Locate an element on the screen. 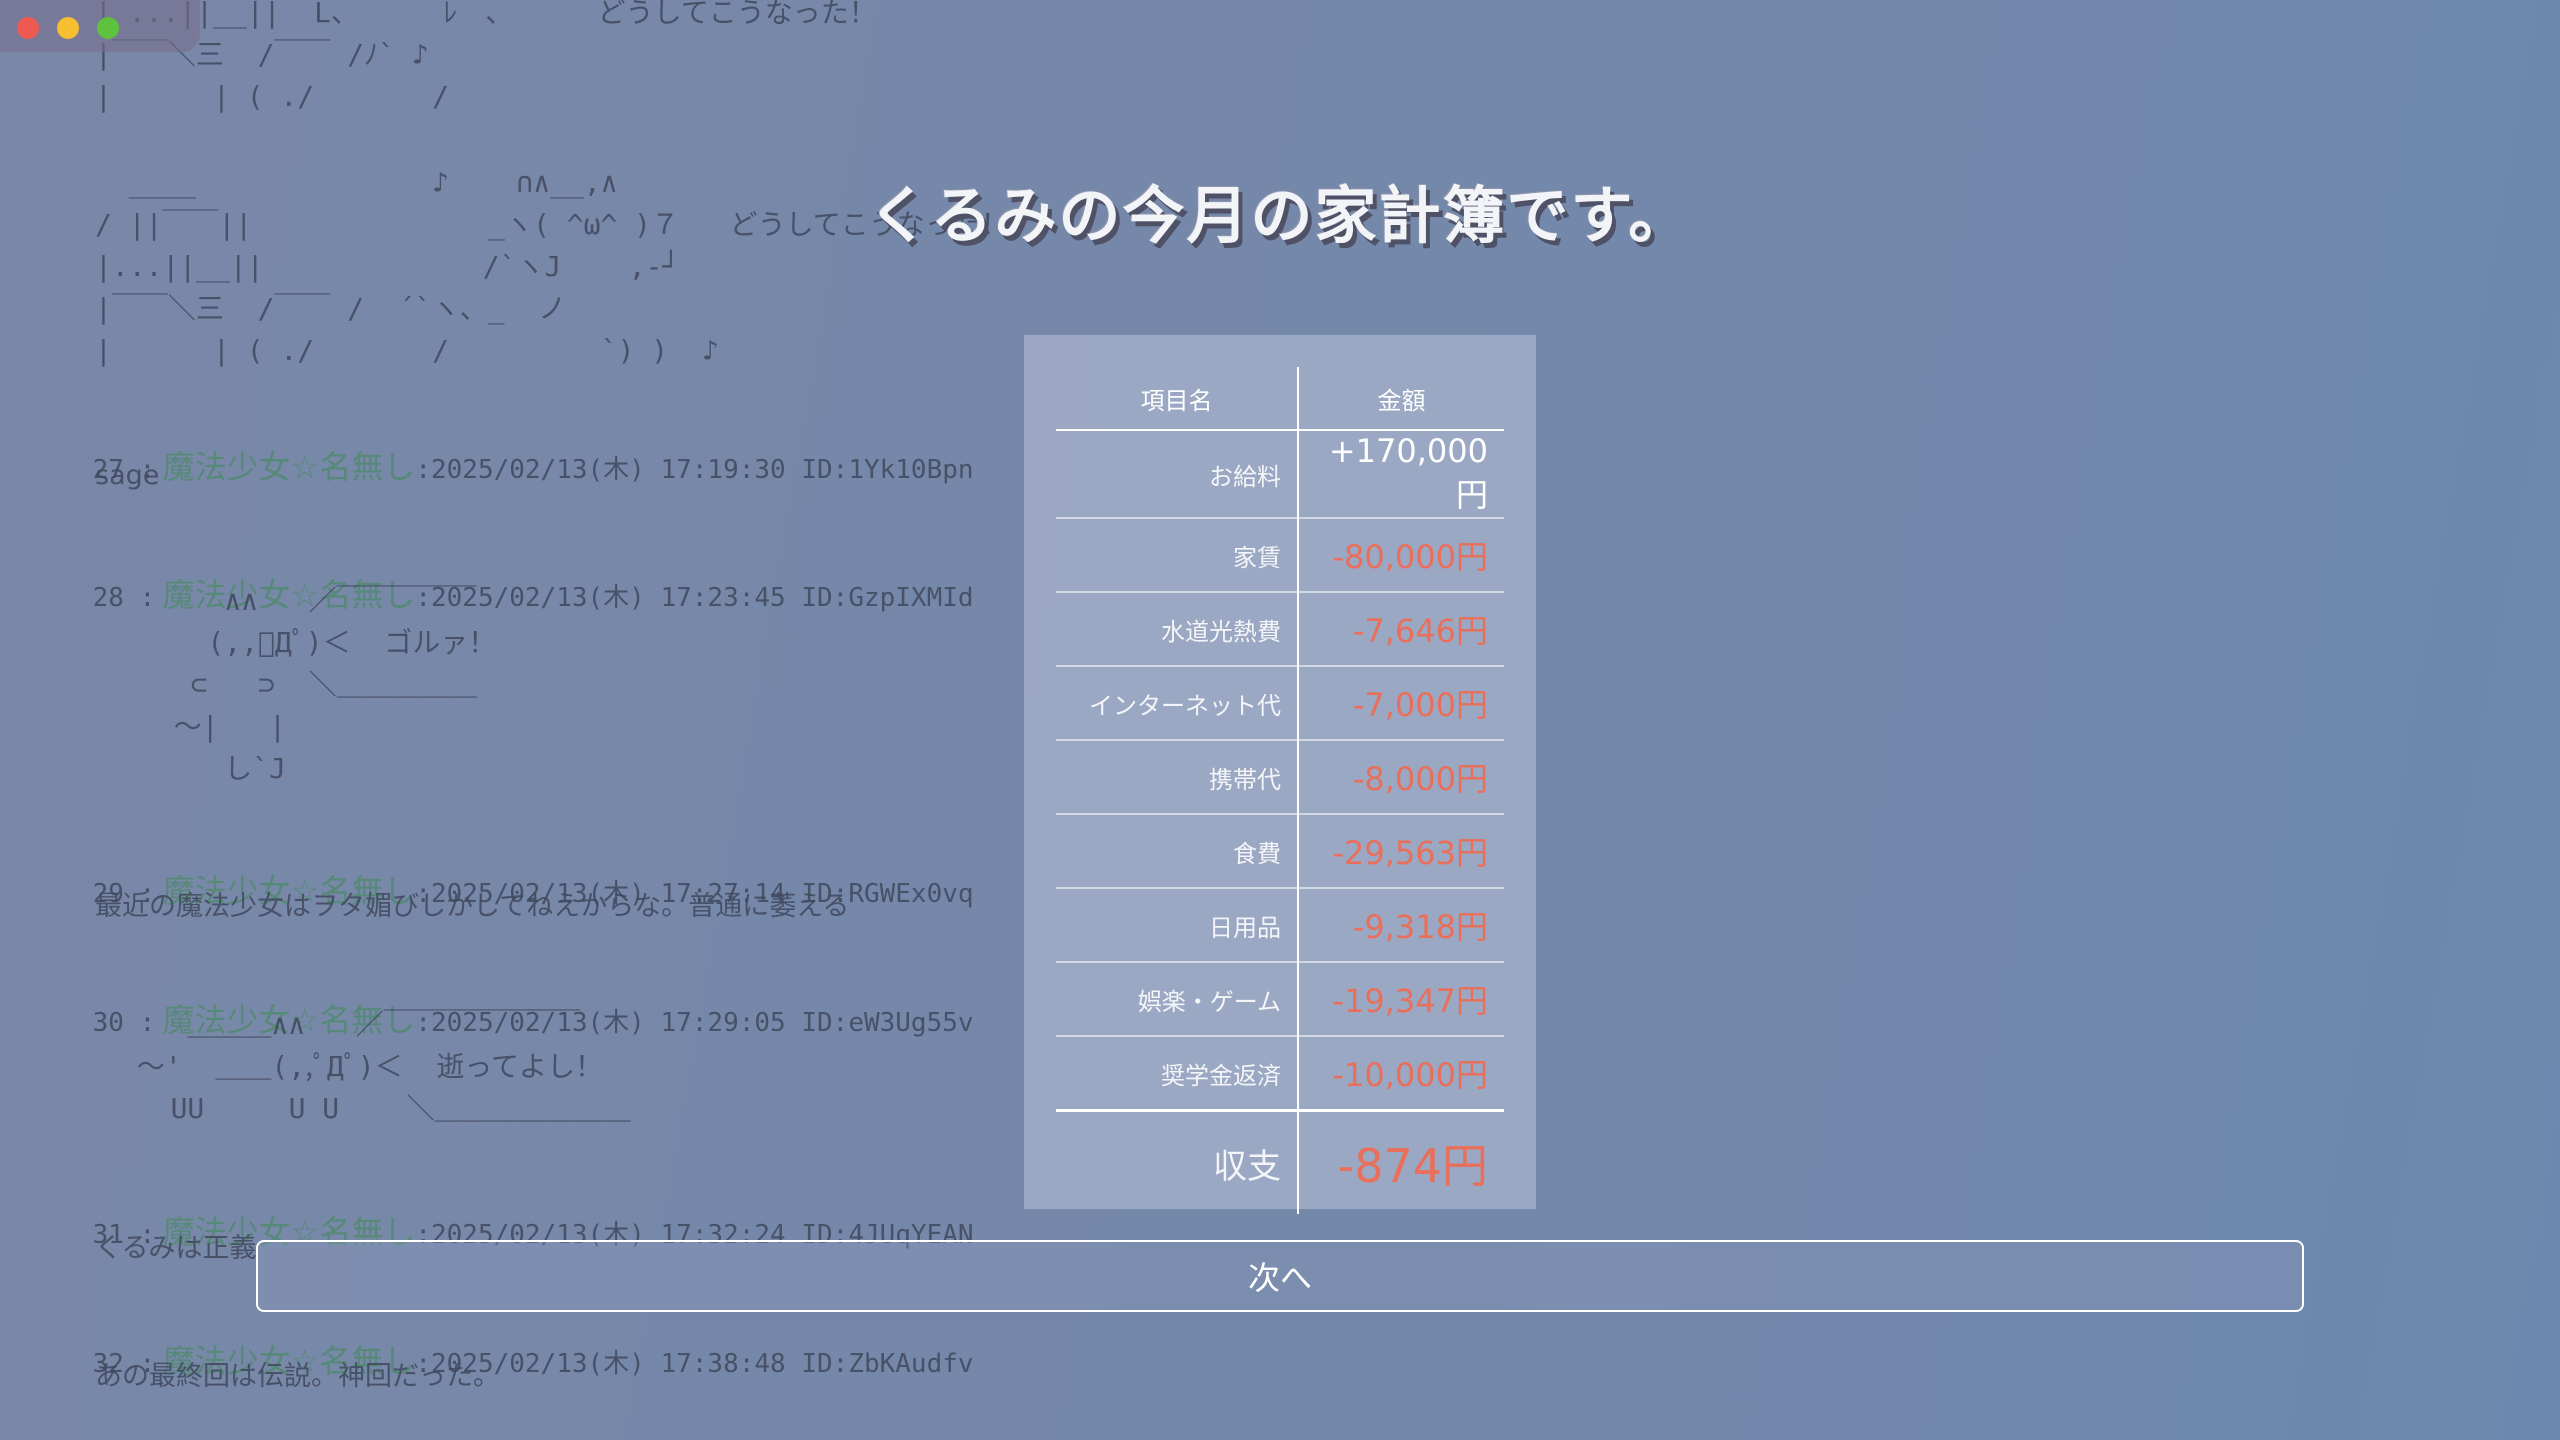 This screenshot has width=2560, height=1440. table-header-row: 項目名 金額 is located at coordinates (1280, 399).